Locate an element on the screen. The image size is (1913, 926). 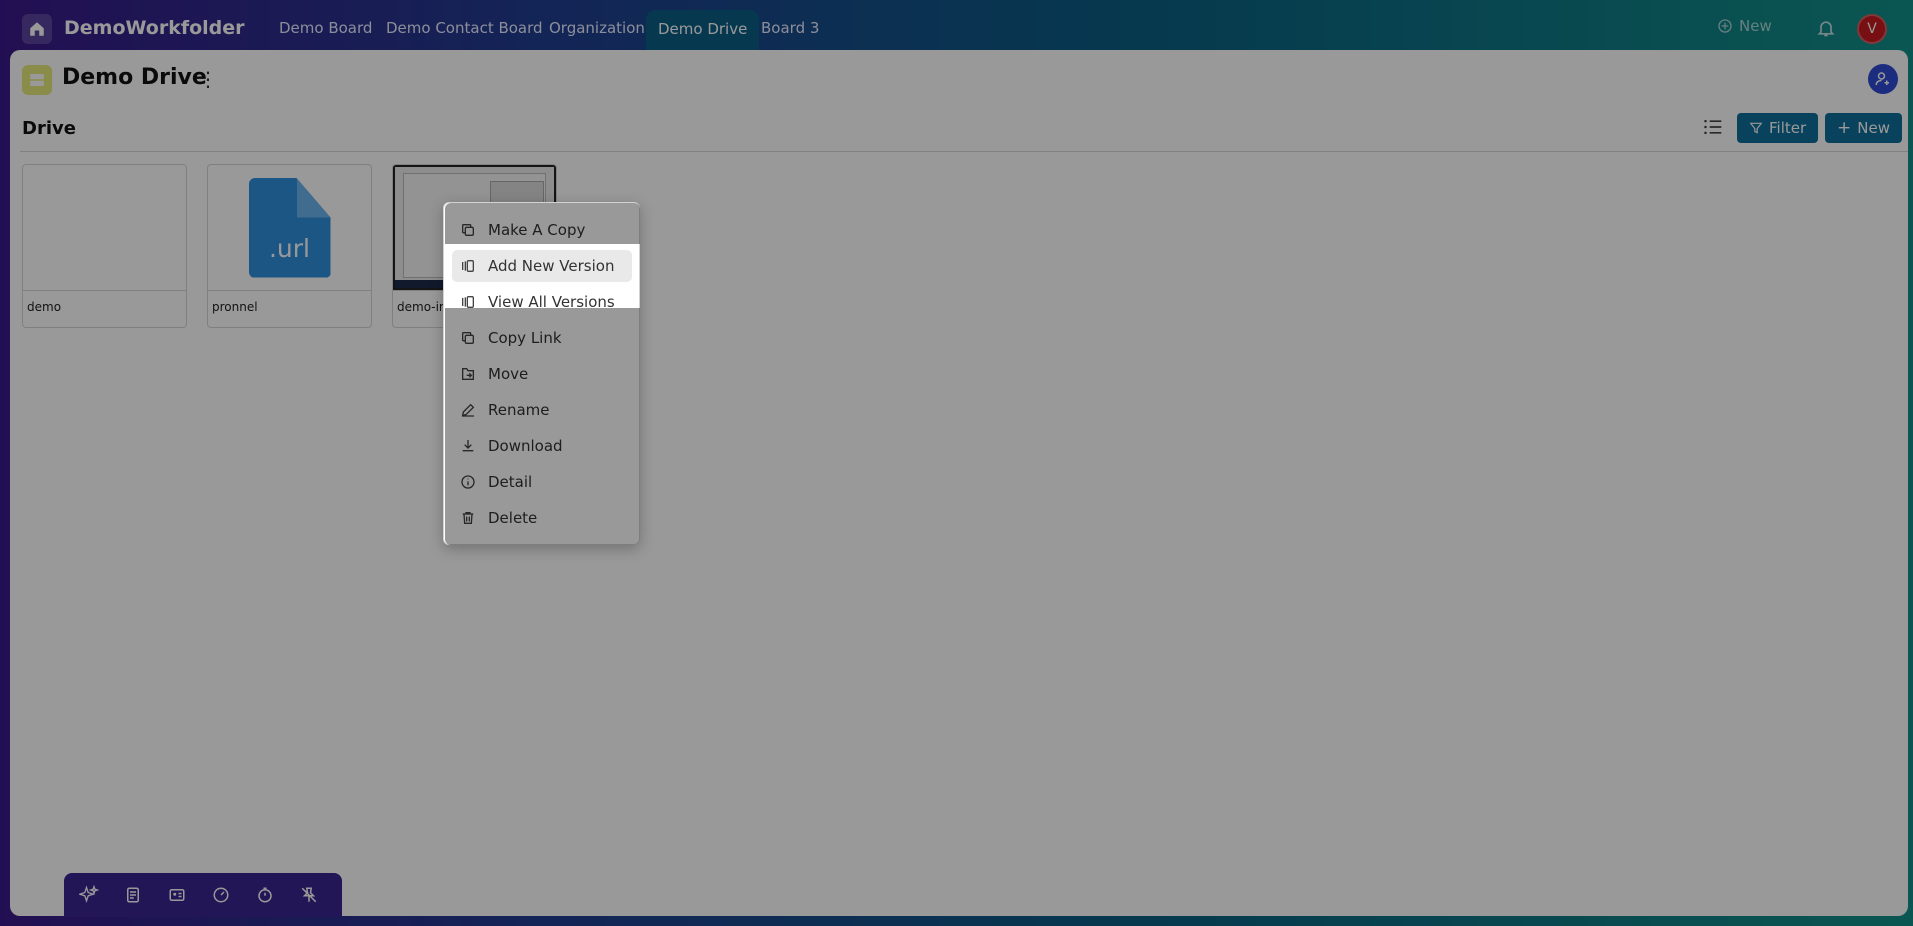
drive-icon is located at coordinates (37, 80).